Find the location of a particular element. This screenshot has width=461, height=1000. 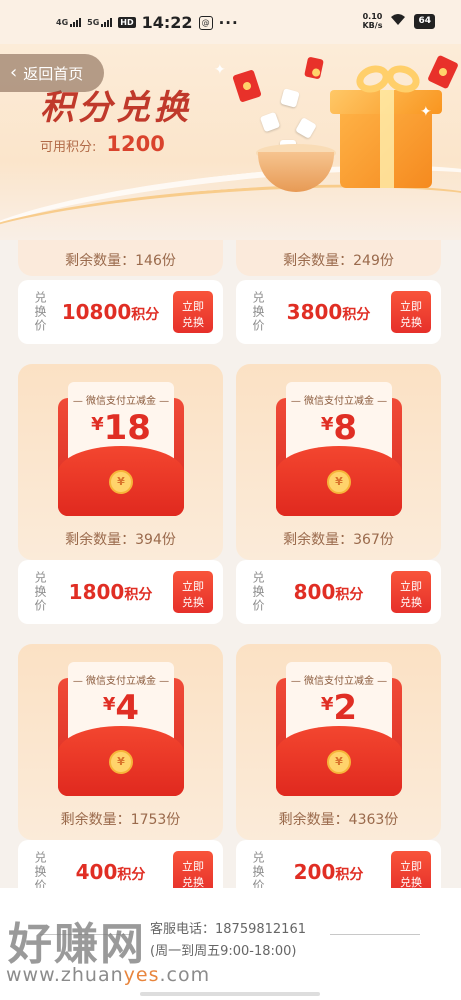

red-envelope-image: — 微信支付立减金 — ¥18 ¥ 剩余数量：394份 is located at coordinates (120, 462).